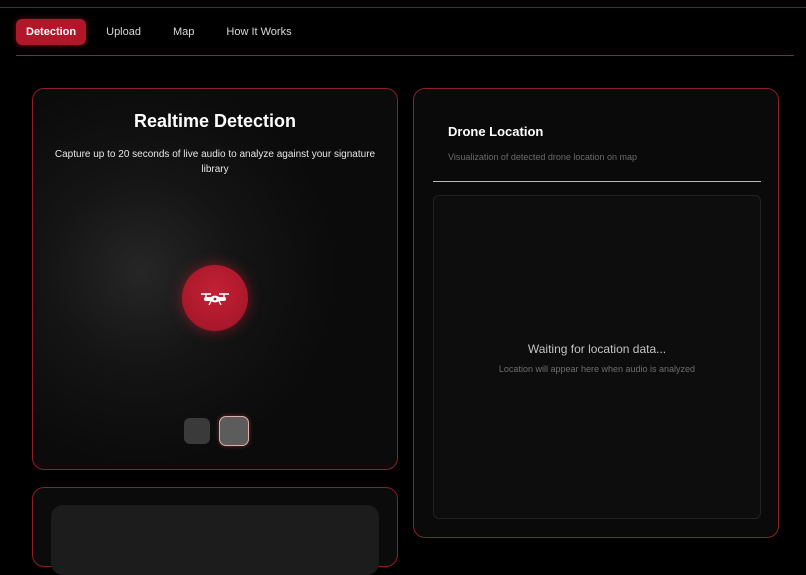 Image resolution: width=806 pixels, height=575 pixels. Describe the element at coordinates (183, 32) in the screenshot. I see `nav-tab-map: Map` at that location.